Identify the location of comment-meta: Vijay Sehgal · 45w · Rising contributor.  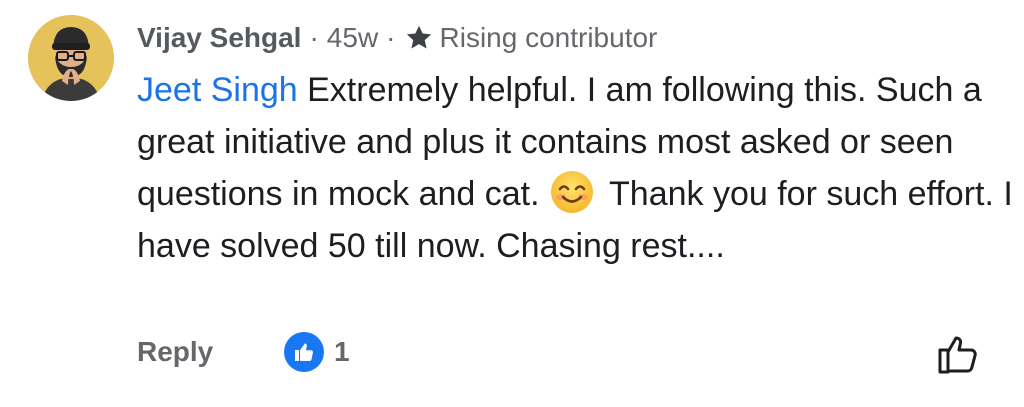
(397, 38).